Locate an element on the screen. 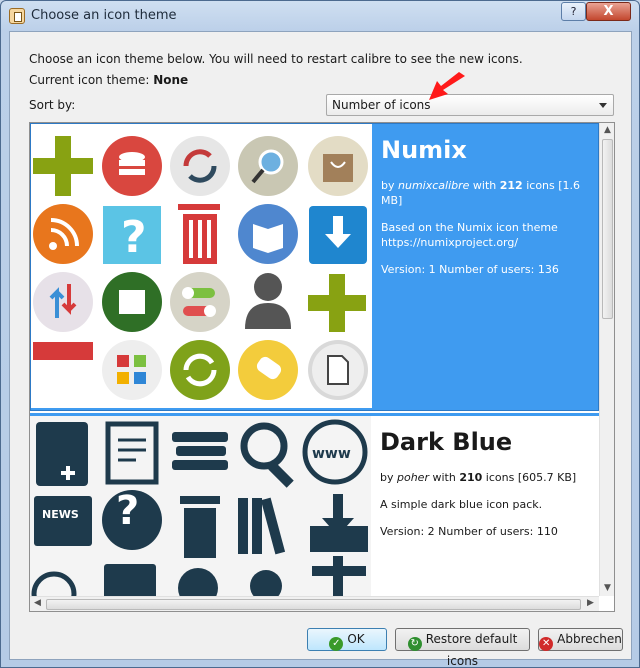 Image resolution: width=640 pixels, height=668 pixels. calibre-app-icon is located at coordinates (17, 16).